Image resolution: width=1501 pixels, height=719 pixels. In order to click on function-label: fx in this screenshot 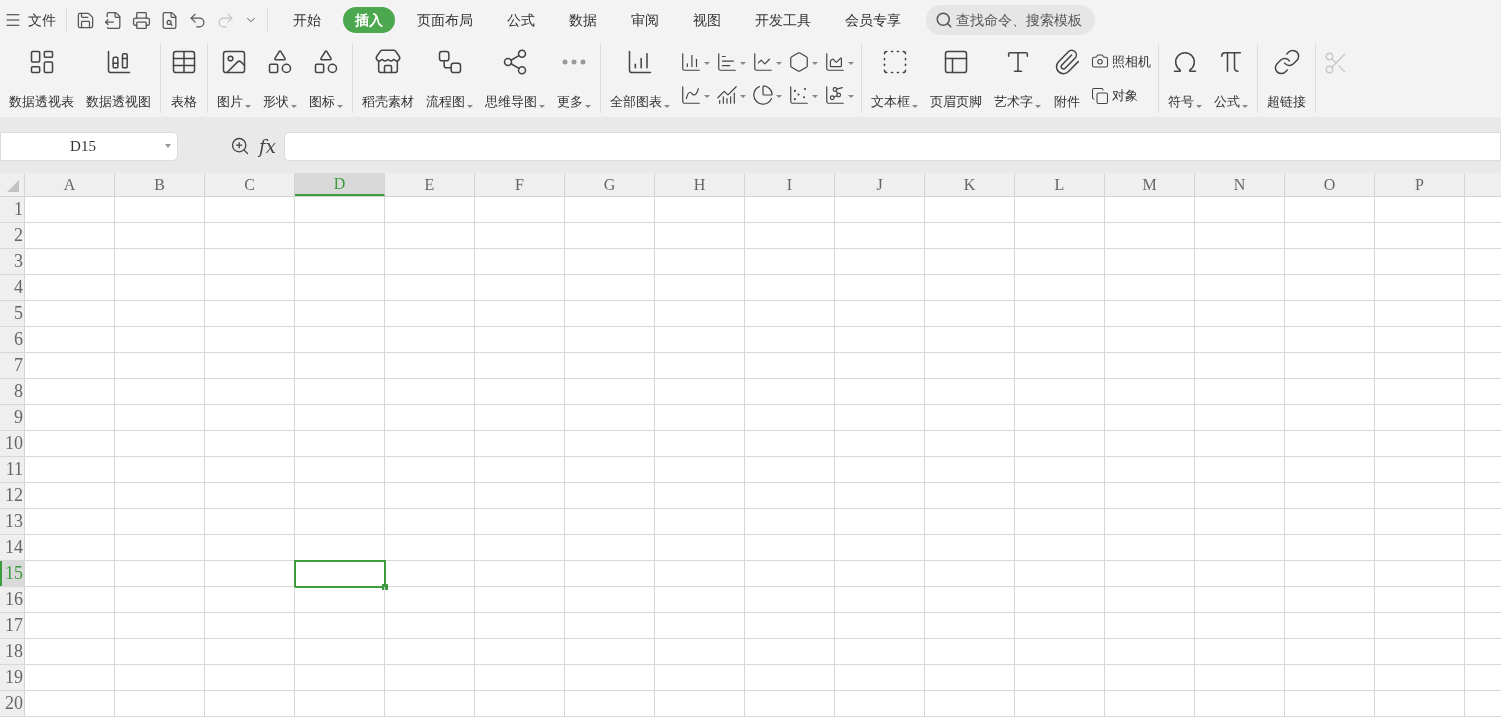, I will do `click(267, 146)`.